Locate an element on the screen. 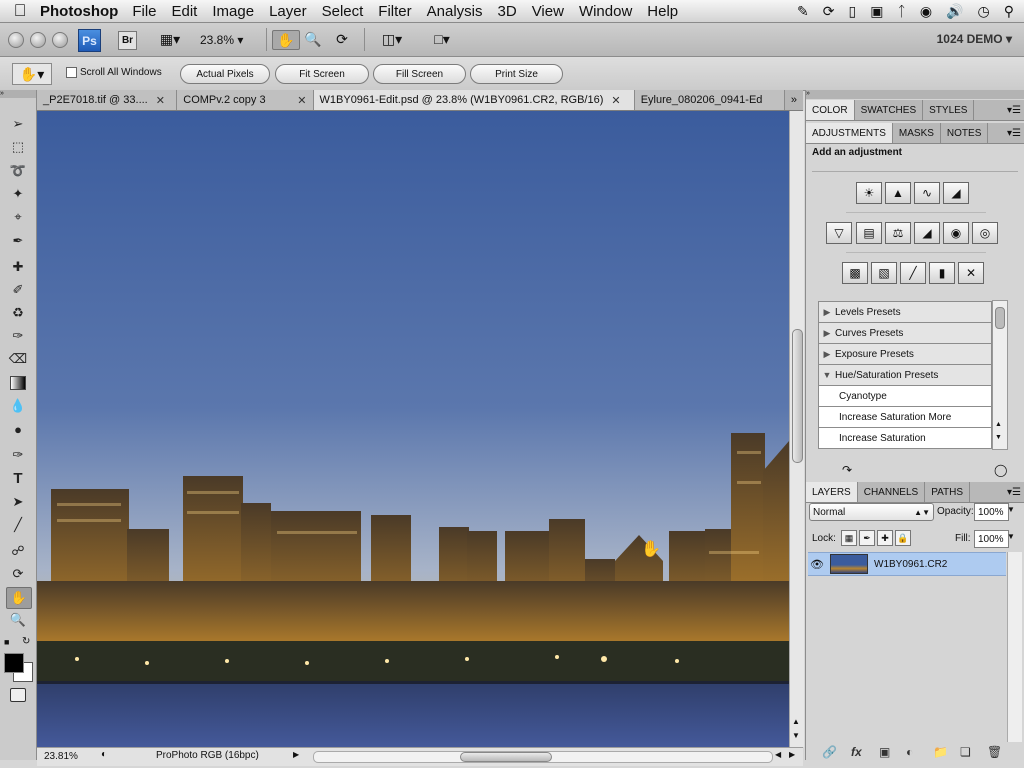 Image resolution: width=1024 pixels, height=768 pixels. 3d-orbit-tool-icon: ⟳ is located at coordinates (18, 574).